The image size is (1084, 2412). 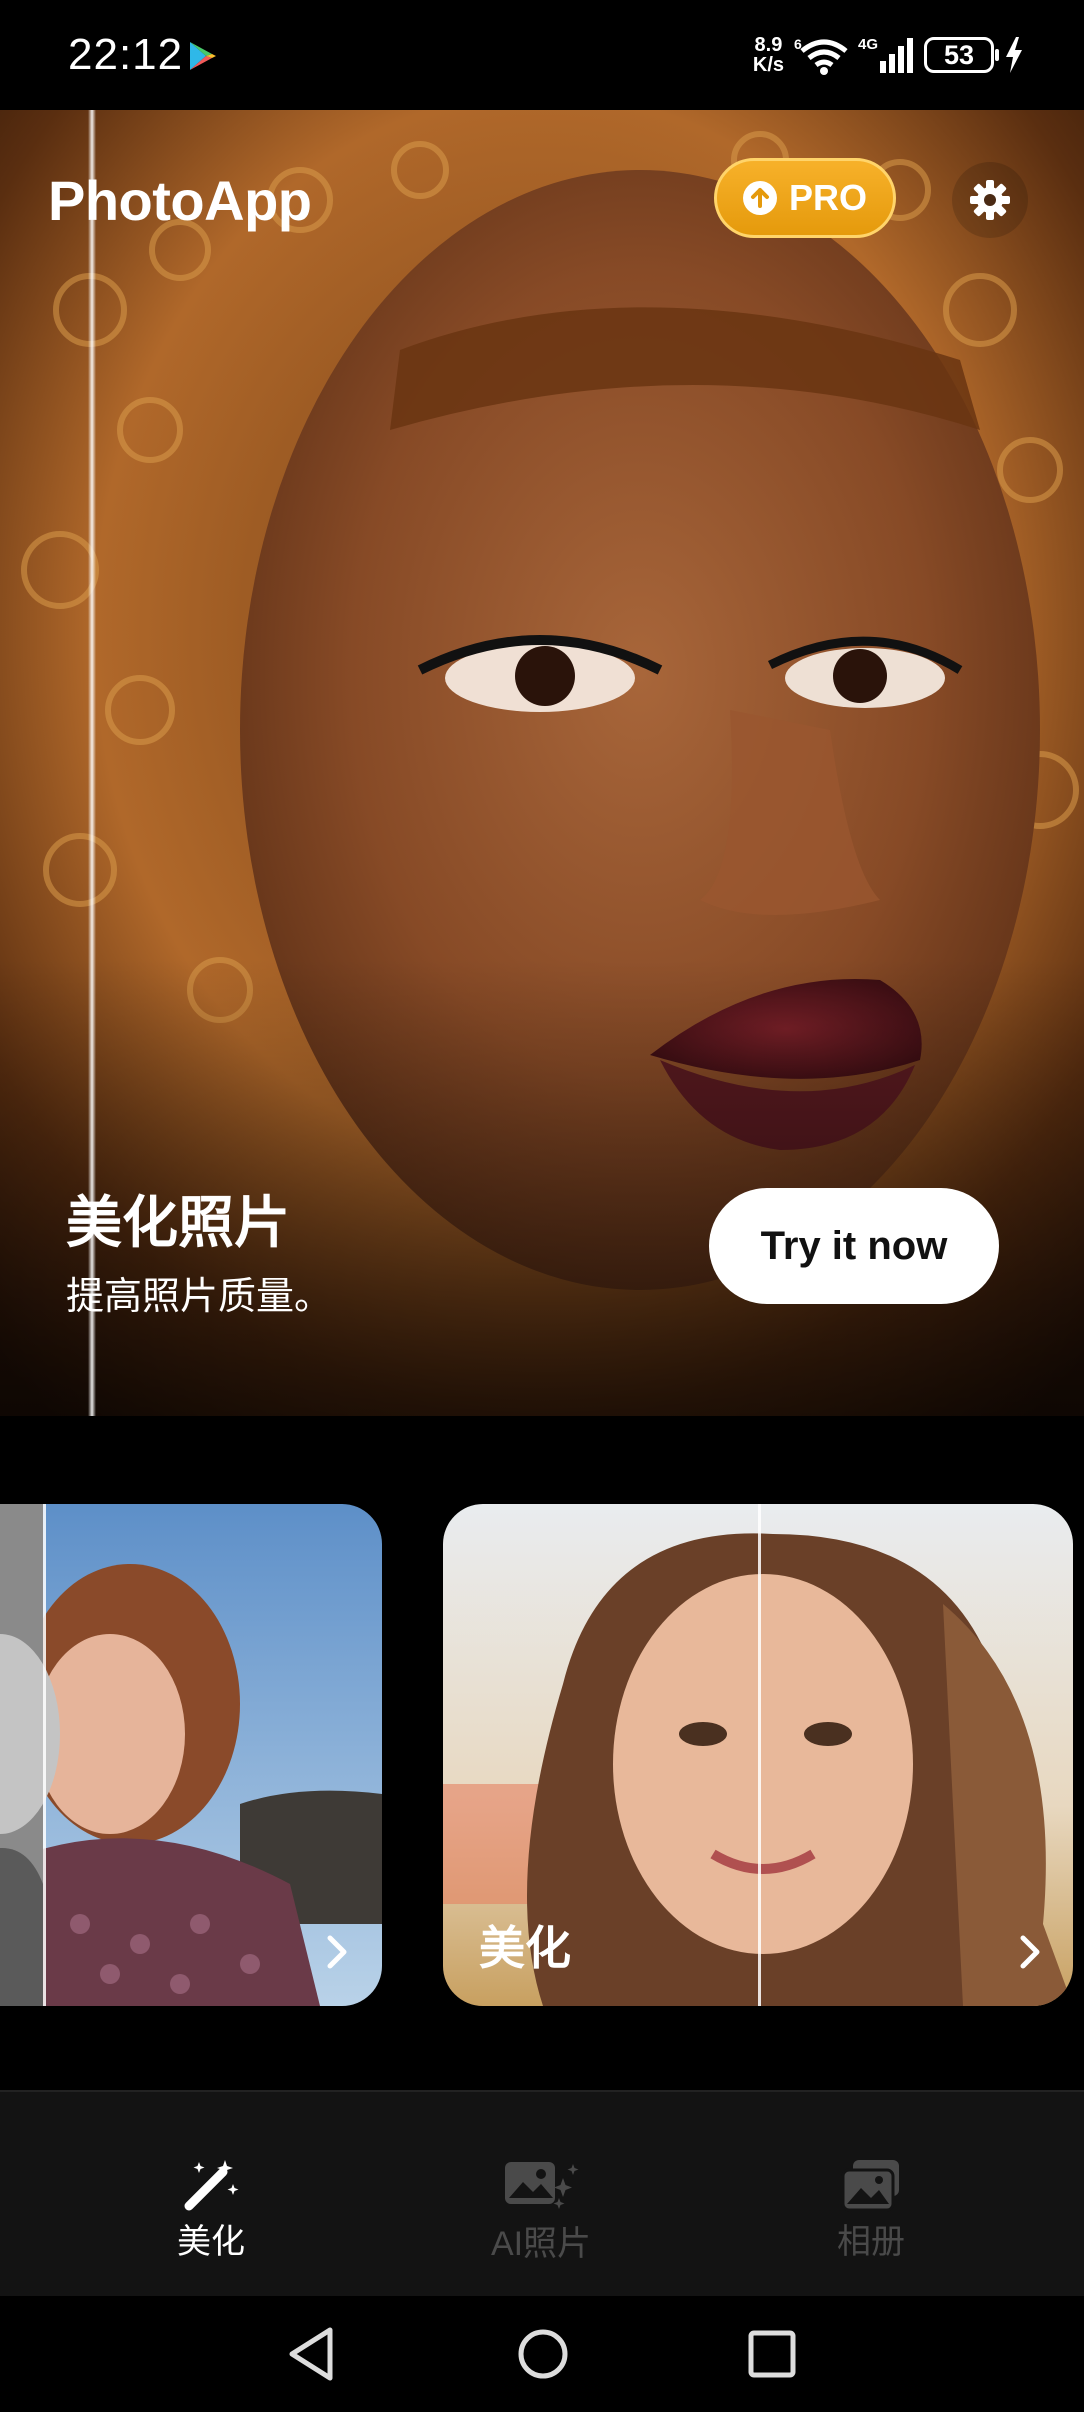 I want to click on gear-icon, so click(x=990, y=200).